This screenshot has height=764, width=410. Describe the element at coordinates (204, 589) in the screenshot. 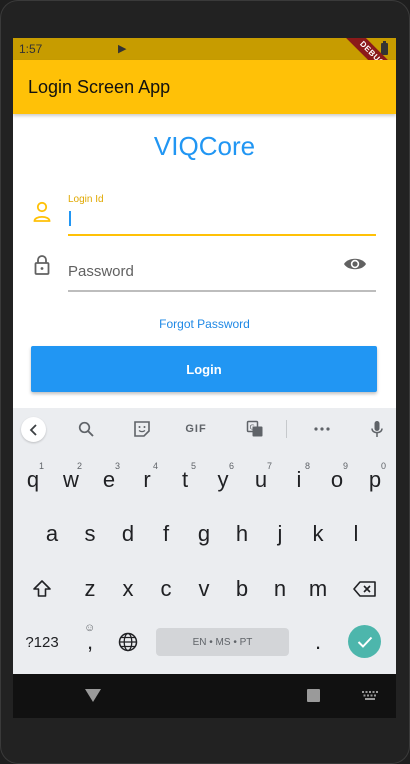

I see `key-v: v` at that location.